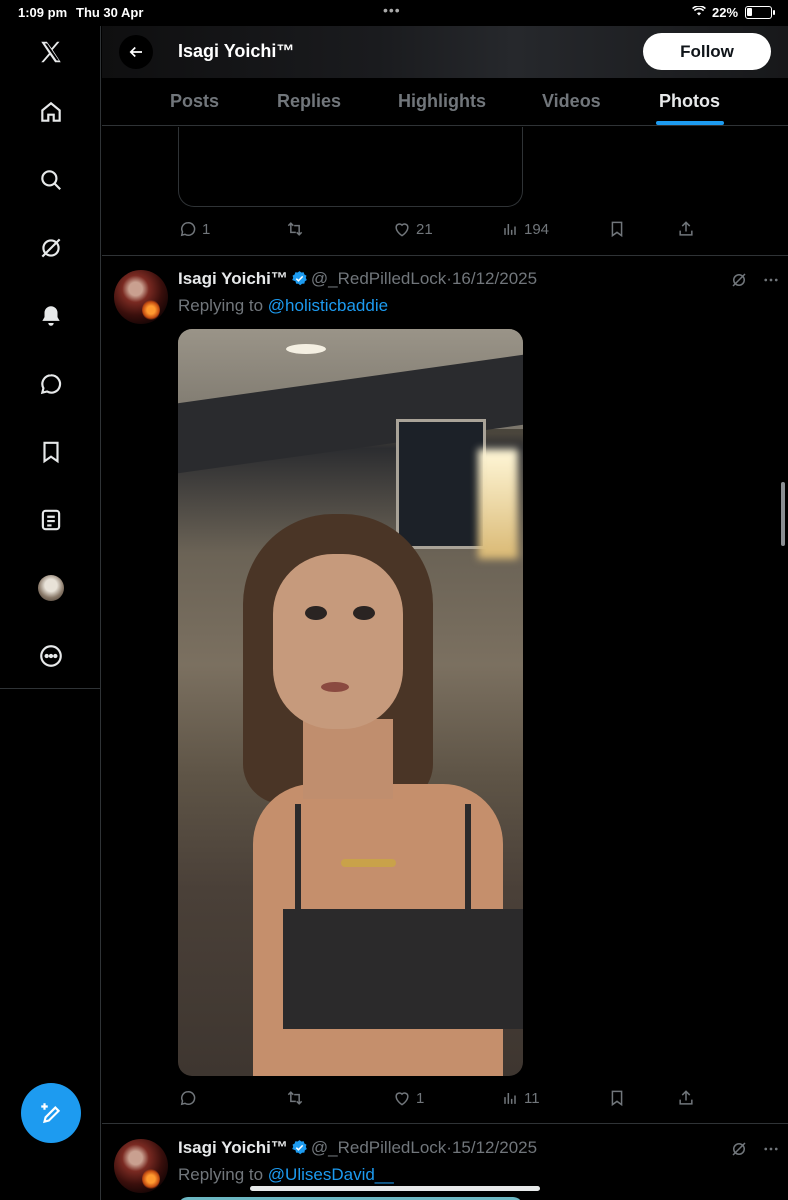 This screenshot has width=788, height=1200. What do you see at coordinates (520, 1098) in the screenshot?
I see `views-action: 11` at bounding box center [520, 1098].